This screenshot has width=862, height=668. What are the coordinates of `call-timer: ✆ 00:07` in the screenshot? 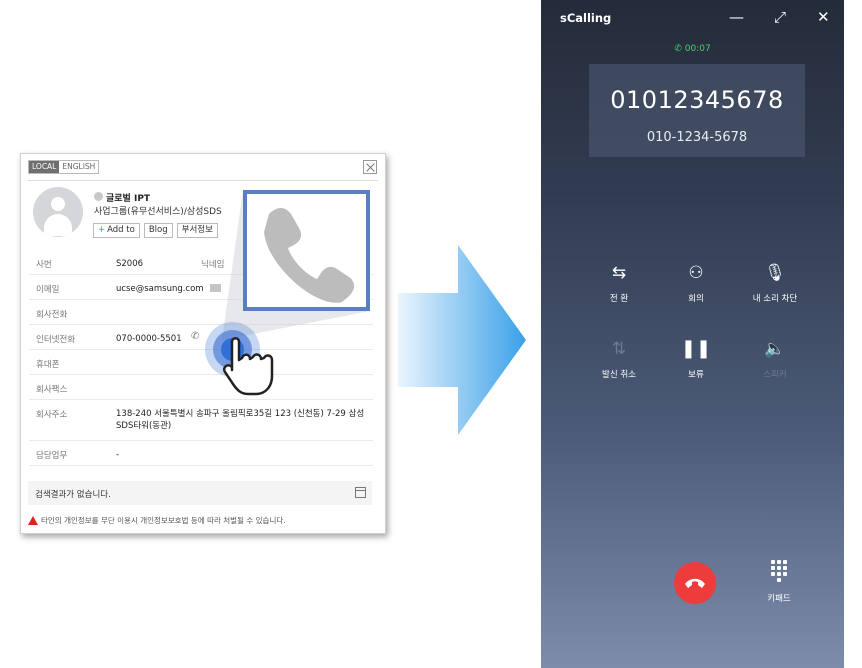 It's located at (692, 49).